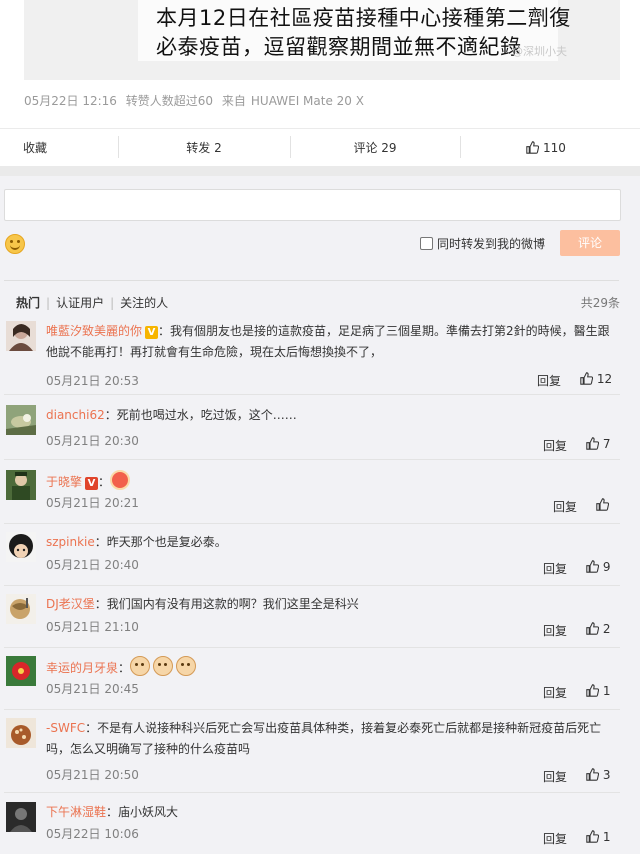 The image size is (640, 854). I want to click on comment-time: 05月21日 20:40, so click(92, 565).